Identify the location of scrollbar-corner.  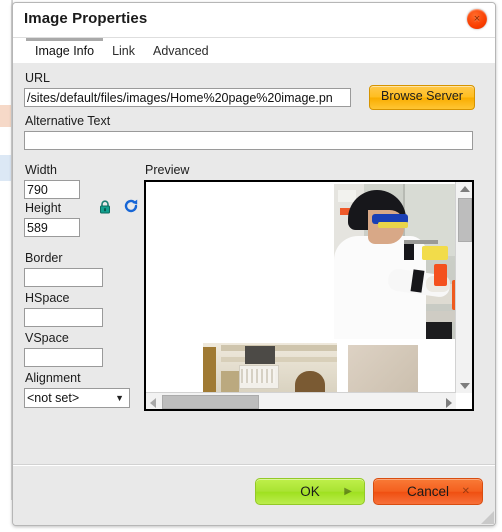
(464, 401).